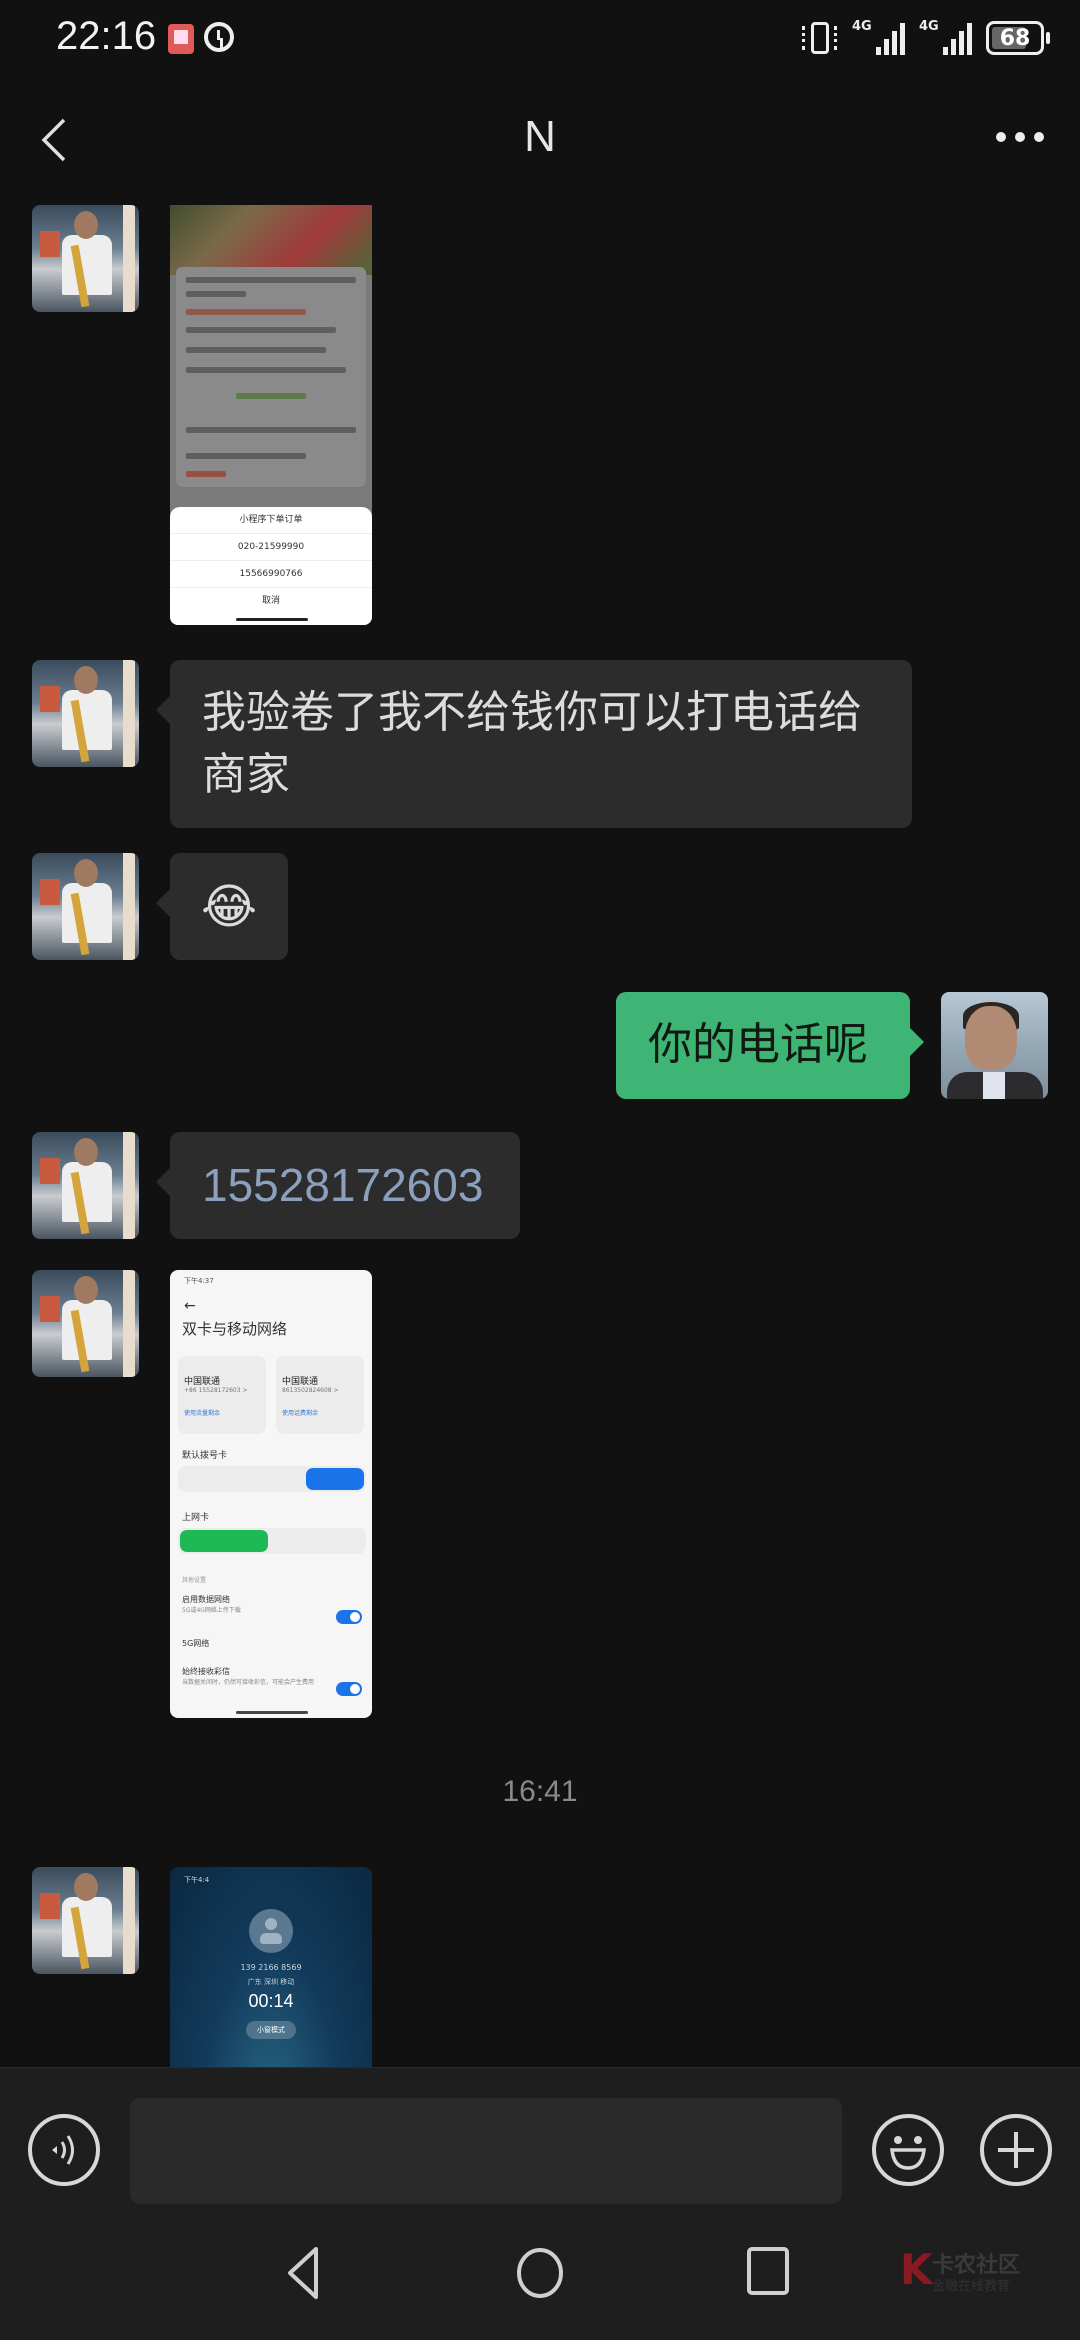  I want to click on more-functions-button, so click(1016, 2150).